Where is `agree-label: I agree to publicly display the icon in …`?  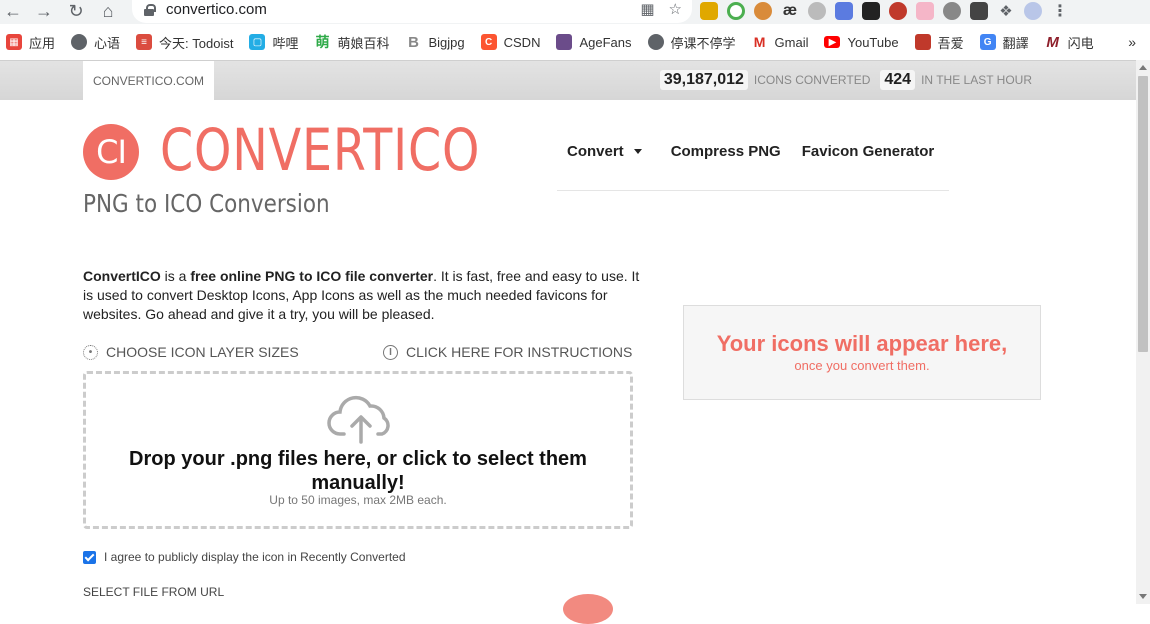
agree-label: I agree to publicly display the icon in … is located at coordinates (255, 557).